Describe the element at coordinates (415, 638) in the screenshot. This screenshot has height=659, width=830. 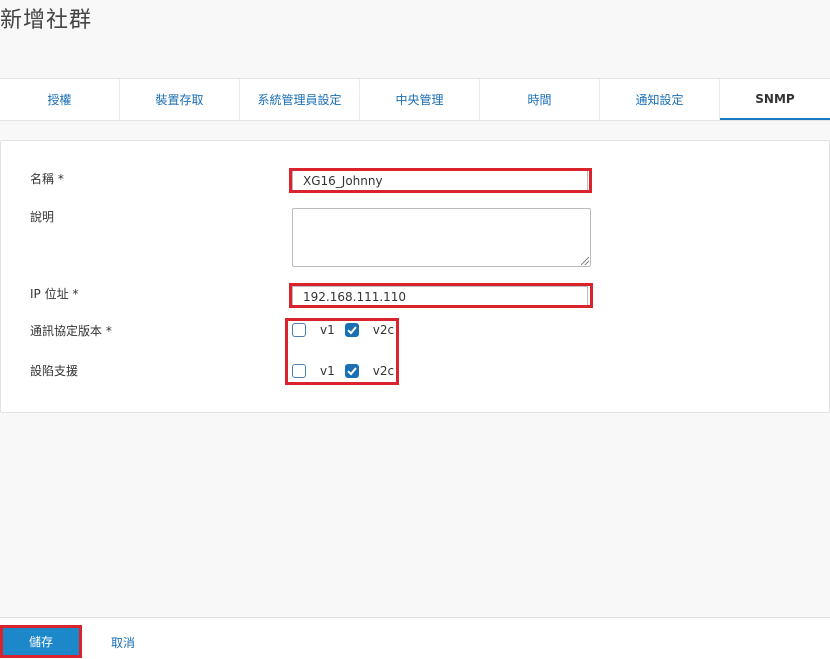
I see `footer-bar: 儲存 取消` at that location.